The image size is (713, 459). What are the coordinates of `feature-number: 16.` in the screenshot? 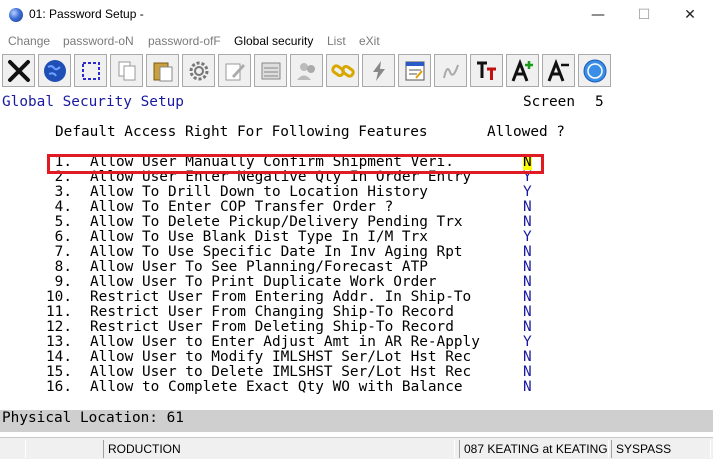 It's located at (59, 387).